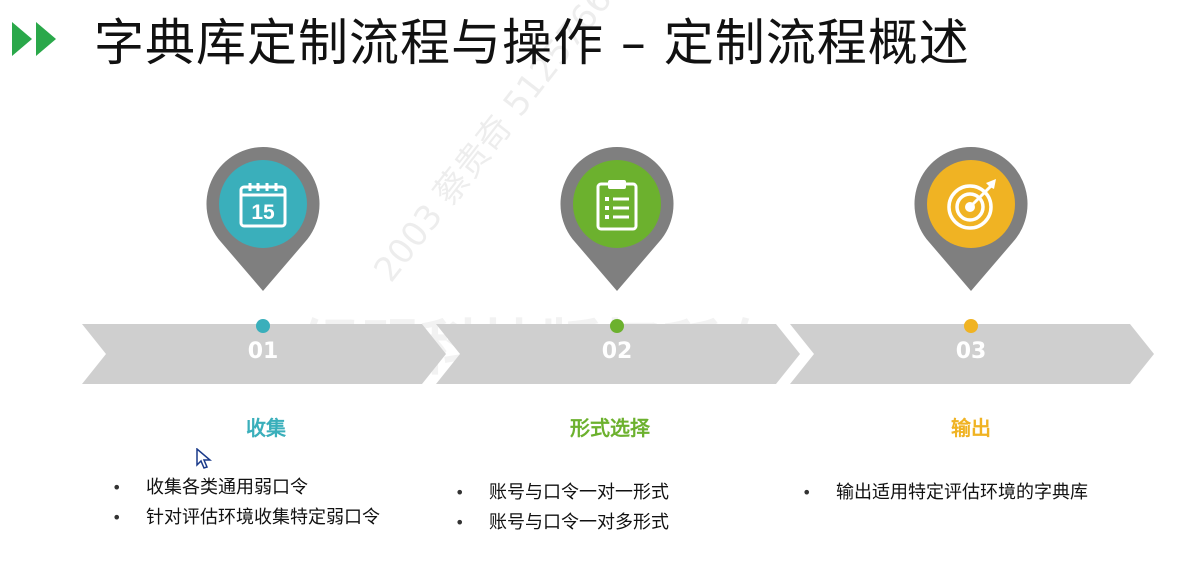 Image resolution: width=1183 pixels, height=576 pixels. What do you see at coordinates (617, 205) in the screenshot?
I see `clipboard-icon` at bounding box center [617, 205].